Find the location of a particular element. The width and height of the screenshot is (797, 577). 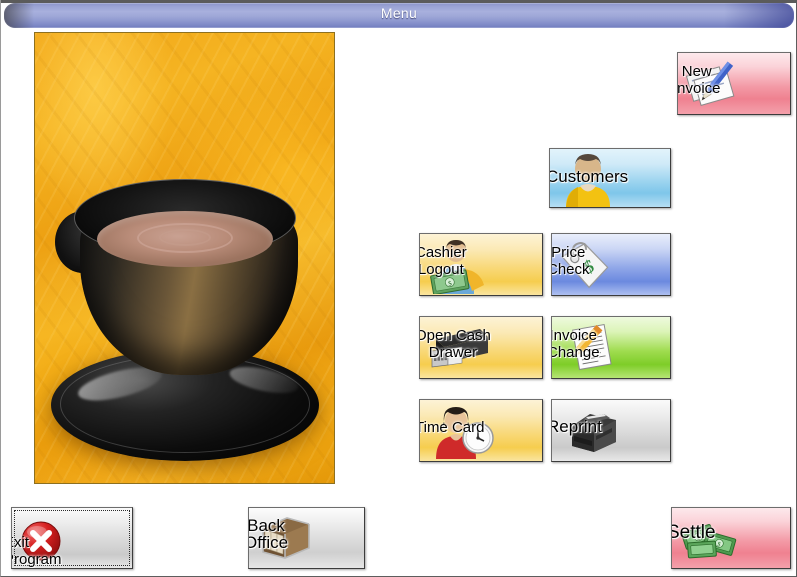

exit-program-label: Exit Program is located at coordinates (37, 551).